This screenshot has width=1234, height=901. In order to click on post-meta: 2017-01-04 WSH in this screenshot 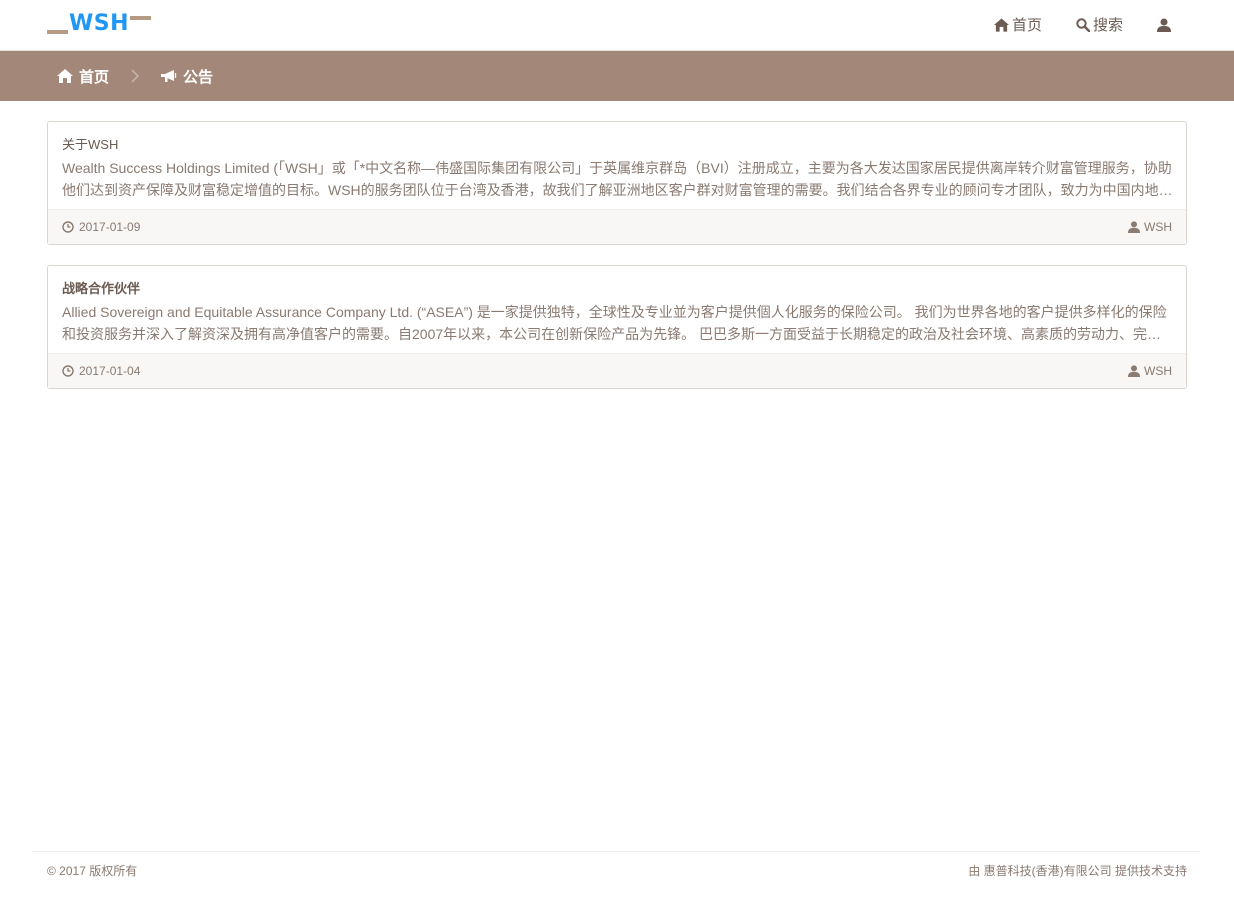, I will do `click(617, 370)`.